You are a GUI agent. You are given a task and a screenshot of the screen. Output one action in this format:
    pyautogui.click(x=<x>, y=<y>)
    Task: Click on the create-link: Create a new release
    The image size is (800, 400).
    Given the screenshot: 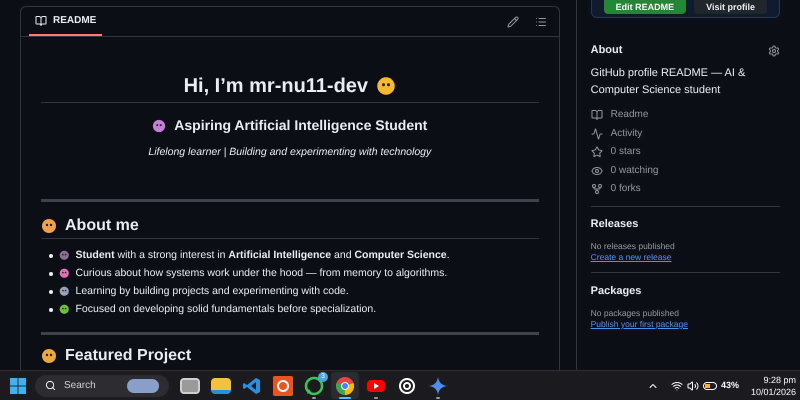 What is the action you would take?
    pyautogui.click(x=631, y=257)
    